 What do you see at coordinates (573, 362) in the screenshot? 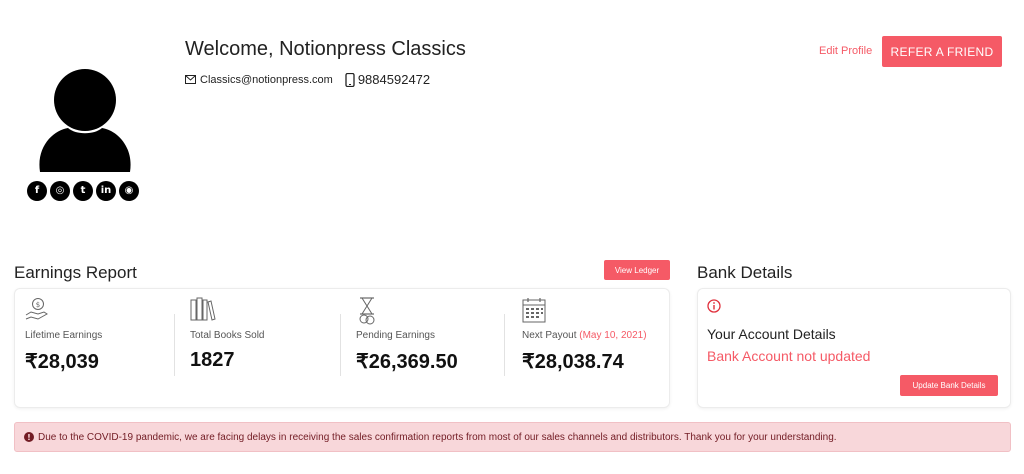
I see `stat-value: ₹28,038.74` at bounding box center [573, 362].